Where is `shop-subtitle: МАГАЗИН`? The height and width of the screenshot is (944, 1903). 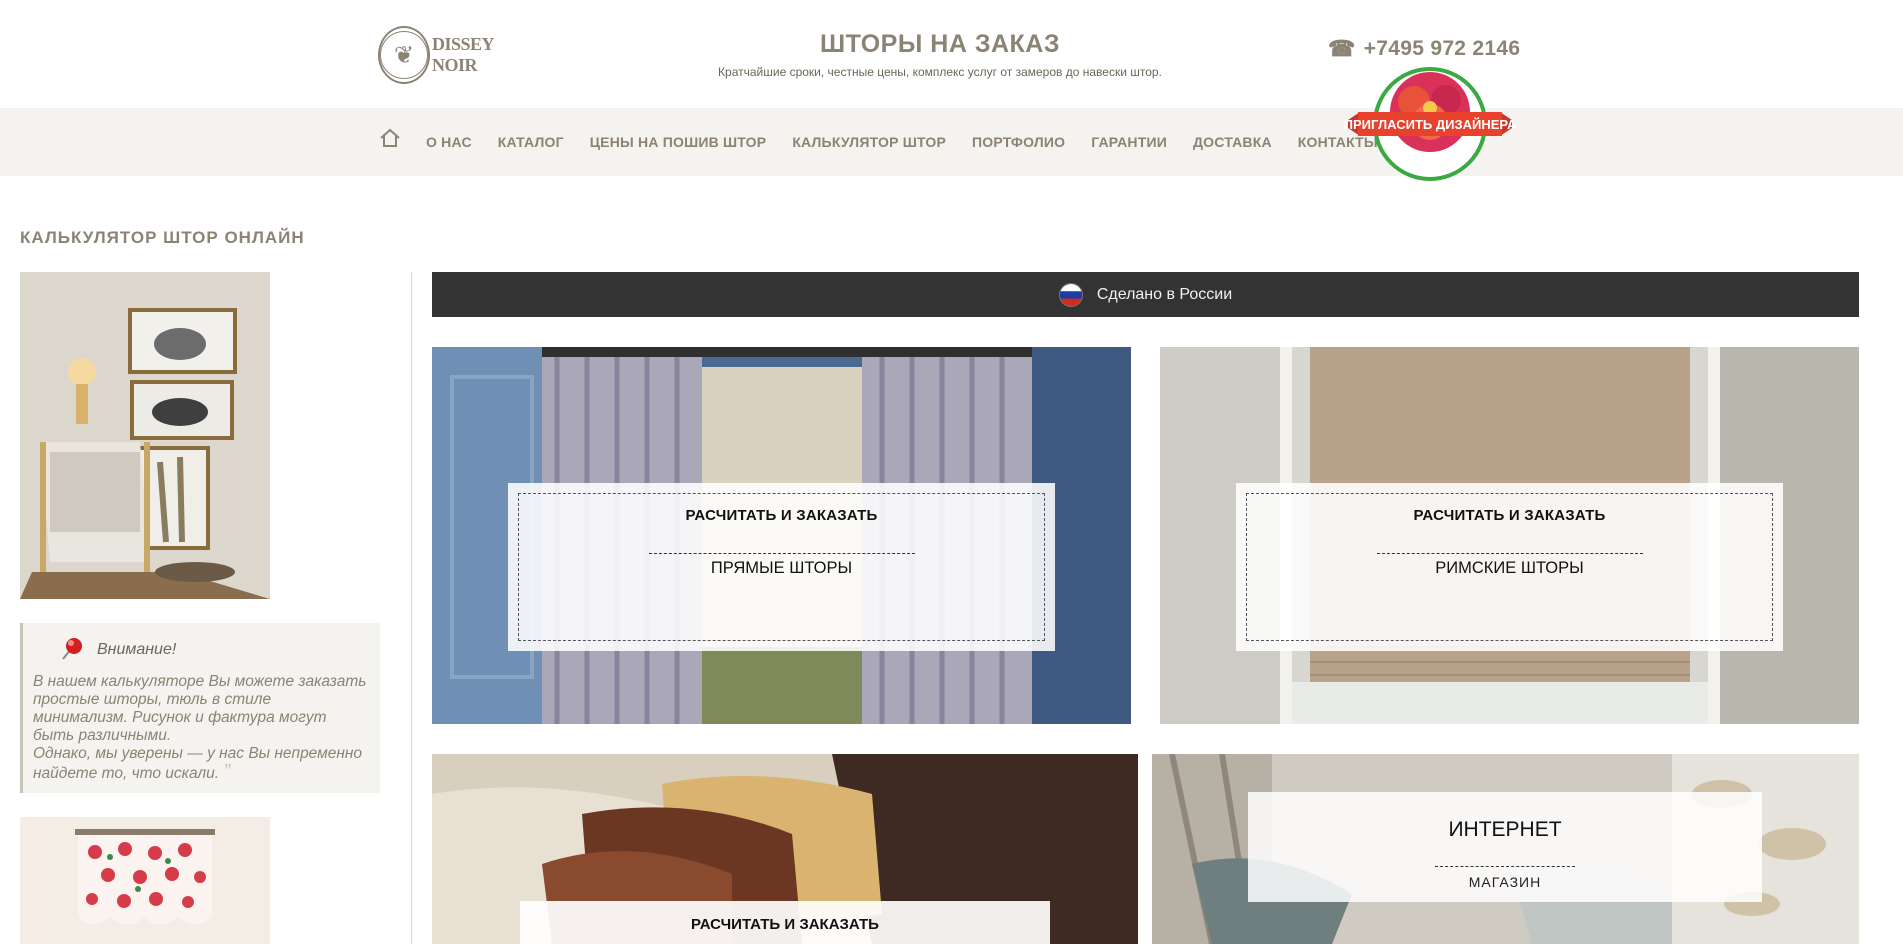 shop-subtitle: МАГАЗИН is located at coordinates (1505, 882).